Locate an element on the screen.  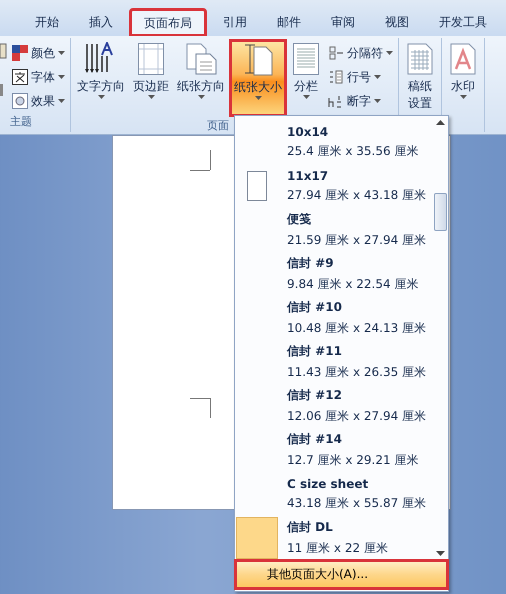
grid-paper-icon is located at coordinates (420, 59).